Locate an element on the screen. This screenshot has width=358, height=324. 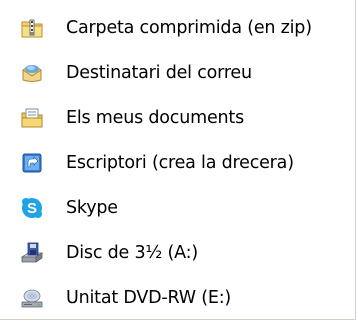
my-documents-icon is located at coordinates (32, 118).